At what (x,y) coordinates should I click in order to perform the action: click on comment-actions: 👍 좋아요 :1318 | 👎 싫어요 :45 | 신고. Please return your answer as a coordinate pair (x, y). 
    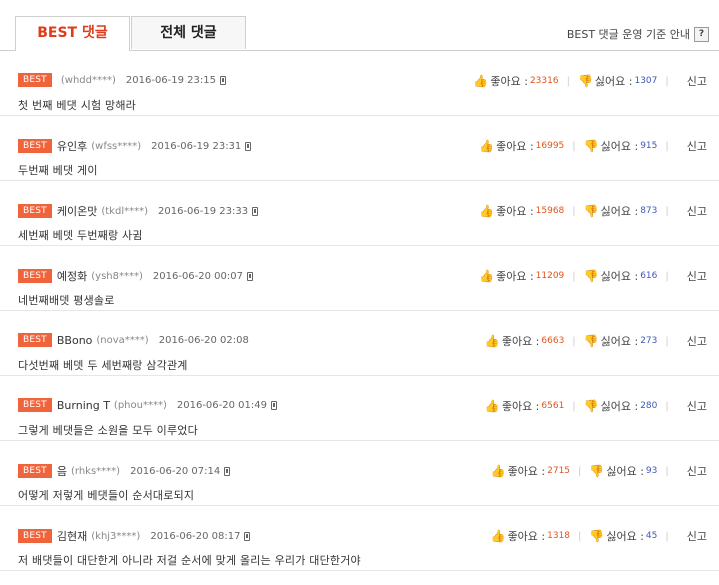
    Looking at the image, I should click on (599, 536).